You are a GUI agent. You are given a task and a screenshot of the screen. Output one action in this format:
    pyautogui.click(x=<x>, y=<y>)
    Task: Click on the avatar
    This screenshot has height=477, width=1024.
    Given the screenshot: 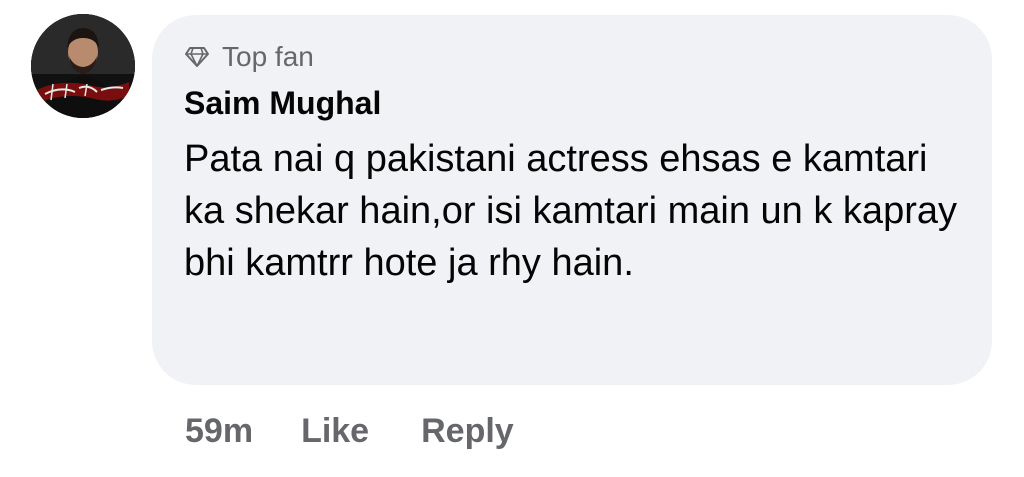 What is the action you would take?
    pyautogui.click(x=83, y=66)
    